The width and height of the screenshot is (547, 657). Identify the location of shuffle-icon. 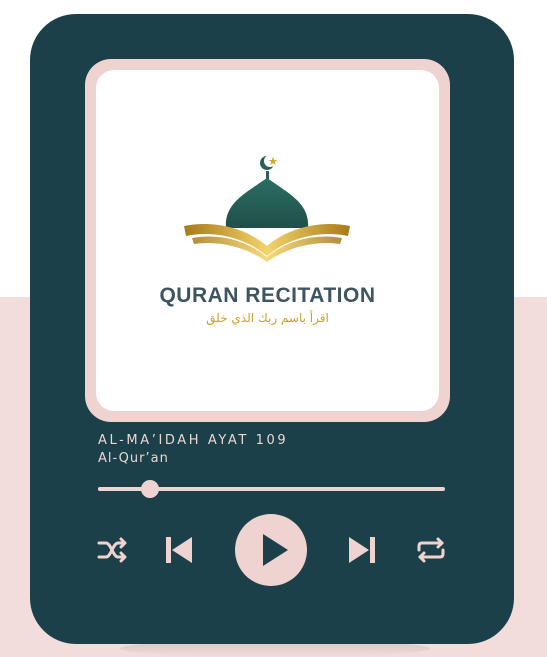
(113, 550).